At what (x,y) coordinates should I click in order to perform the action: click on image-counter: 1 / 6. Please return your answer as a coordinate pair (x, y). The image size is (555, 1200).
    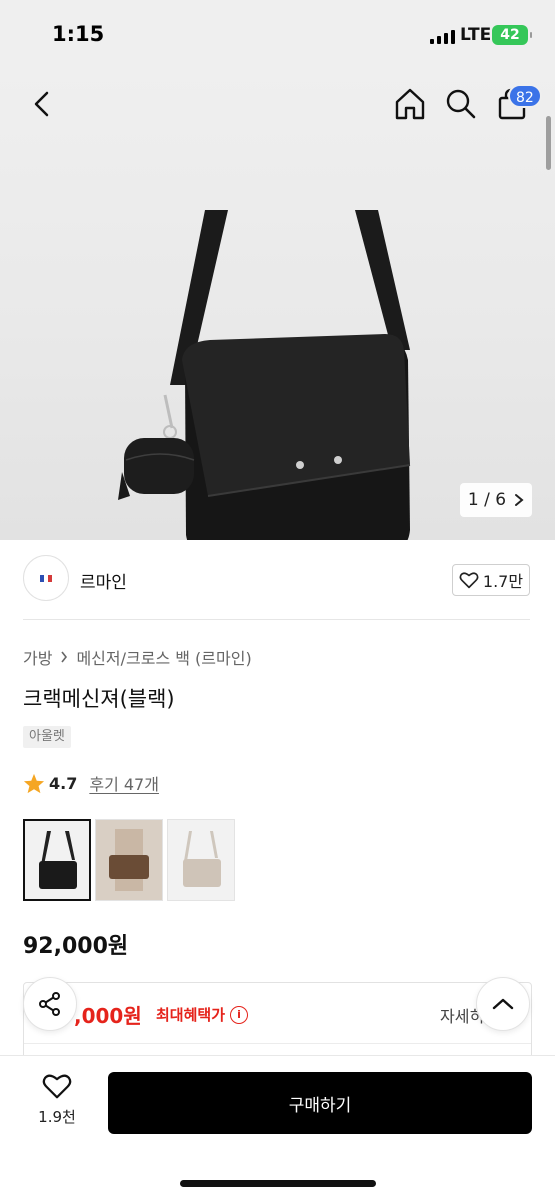
    Looking at the image, I should click on (496, 500).